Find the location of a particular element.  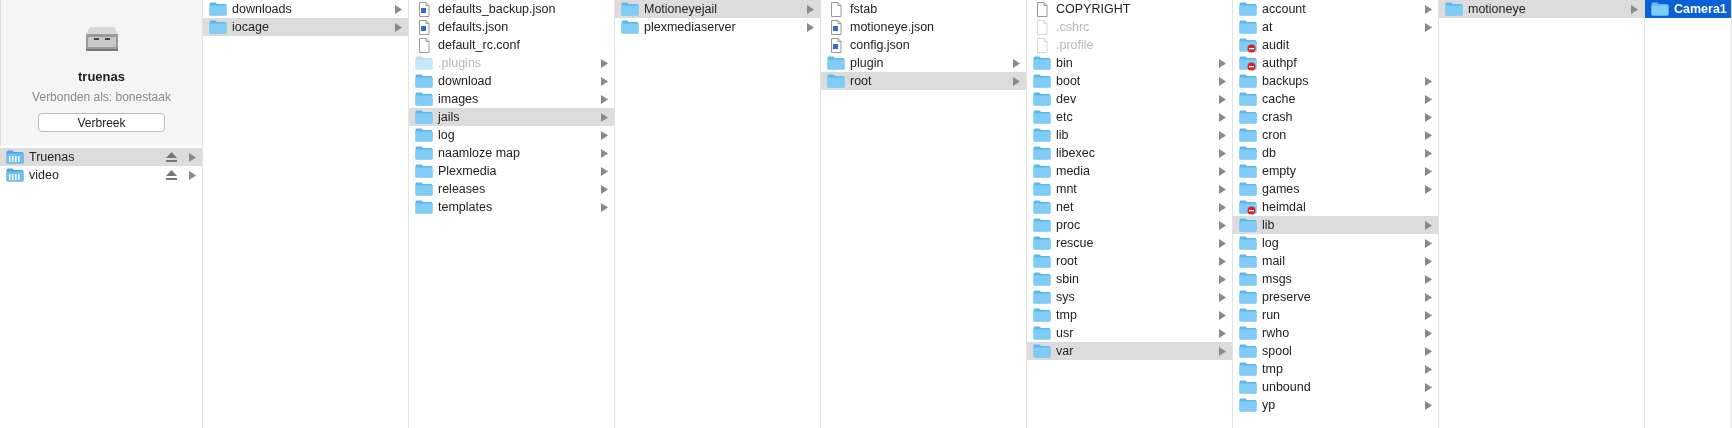

volume-row: Truenas is located at coordinates (101, 157).